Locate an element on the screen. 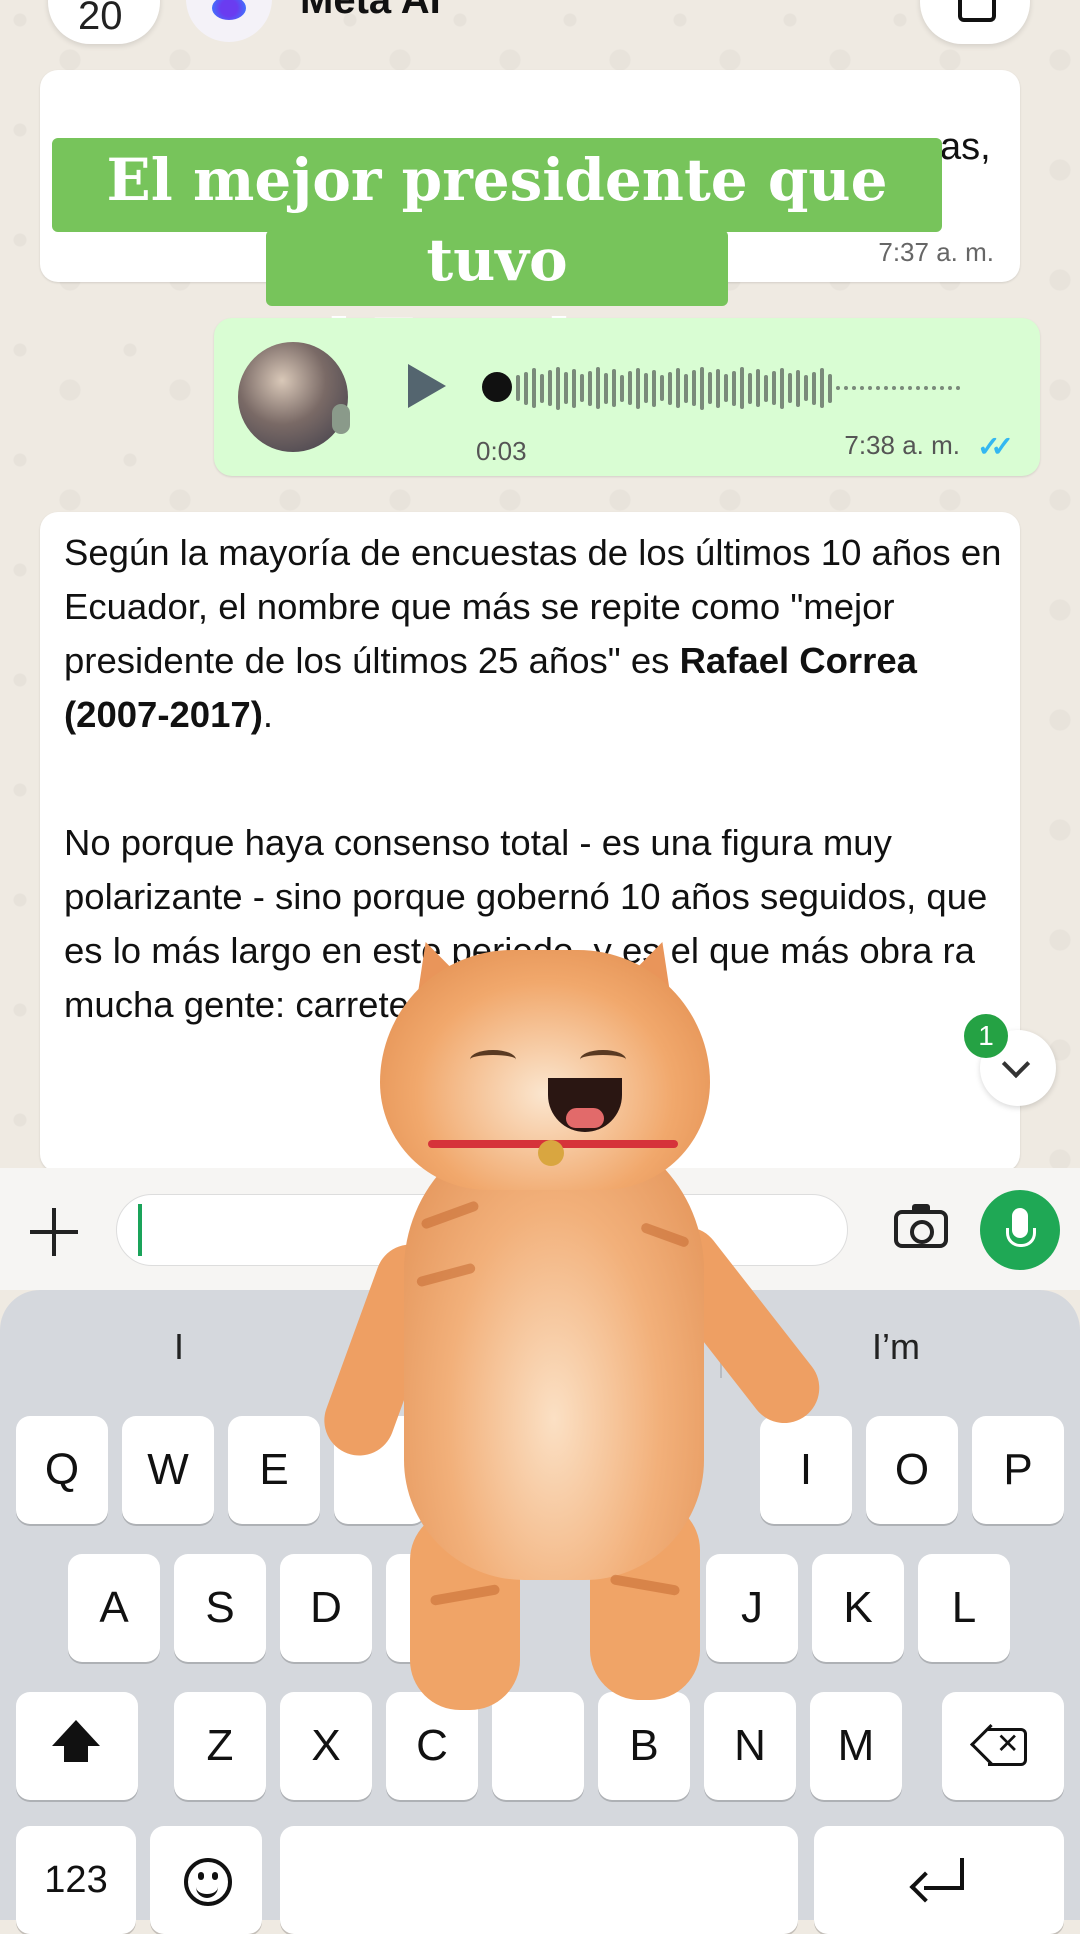 The height and width of the screenshot is (1934, 1080). key-s: S is located at coordinates (220, 1608).